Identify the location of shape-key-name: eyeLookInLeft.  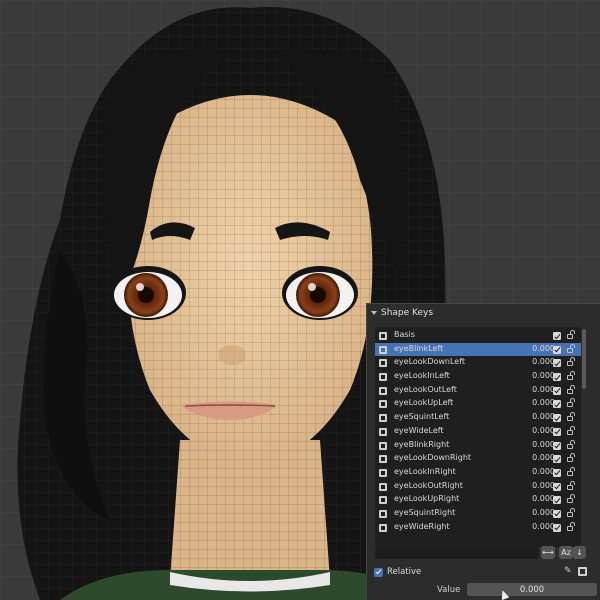
(422, 375).